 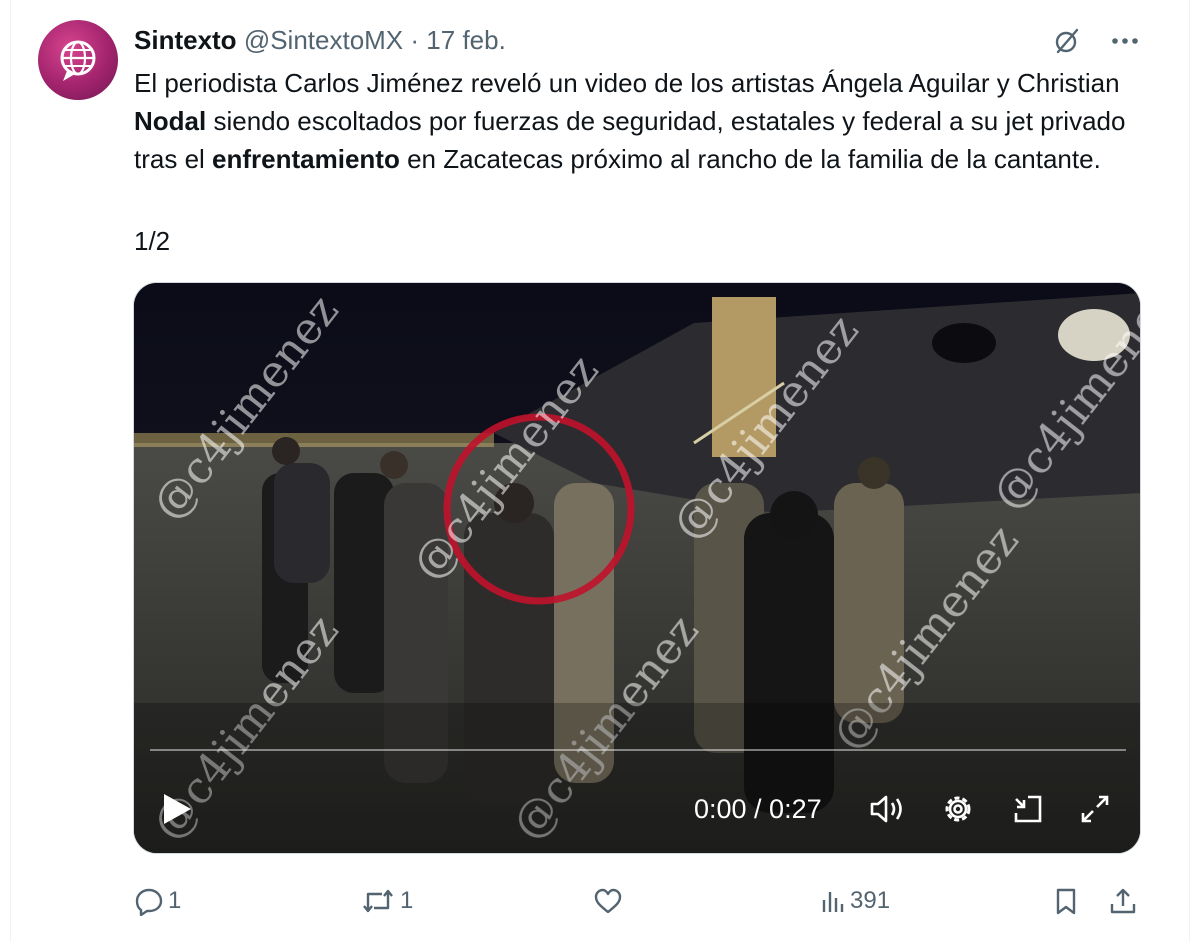 What do you see at coordinates (170, 121) in the screenshot?
I see `tweet-text-bold-nodal: Nodal` at bounding box center [170, 121].